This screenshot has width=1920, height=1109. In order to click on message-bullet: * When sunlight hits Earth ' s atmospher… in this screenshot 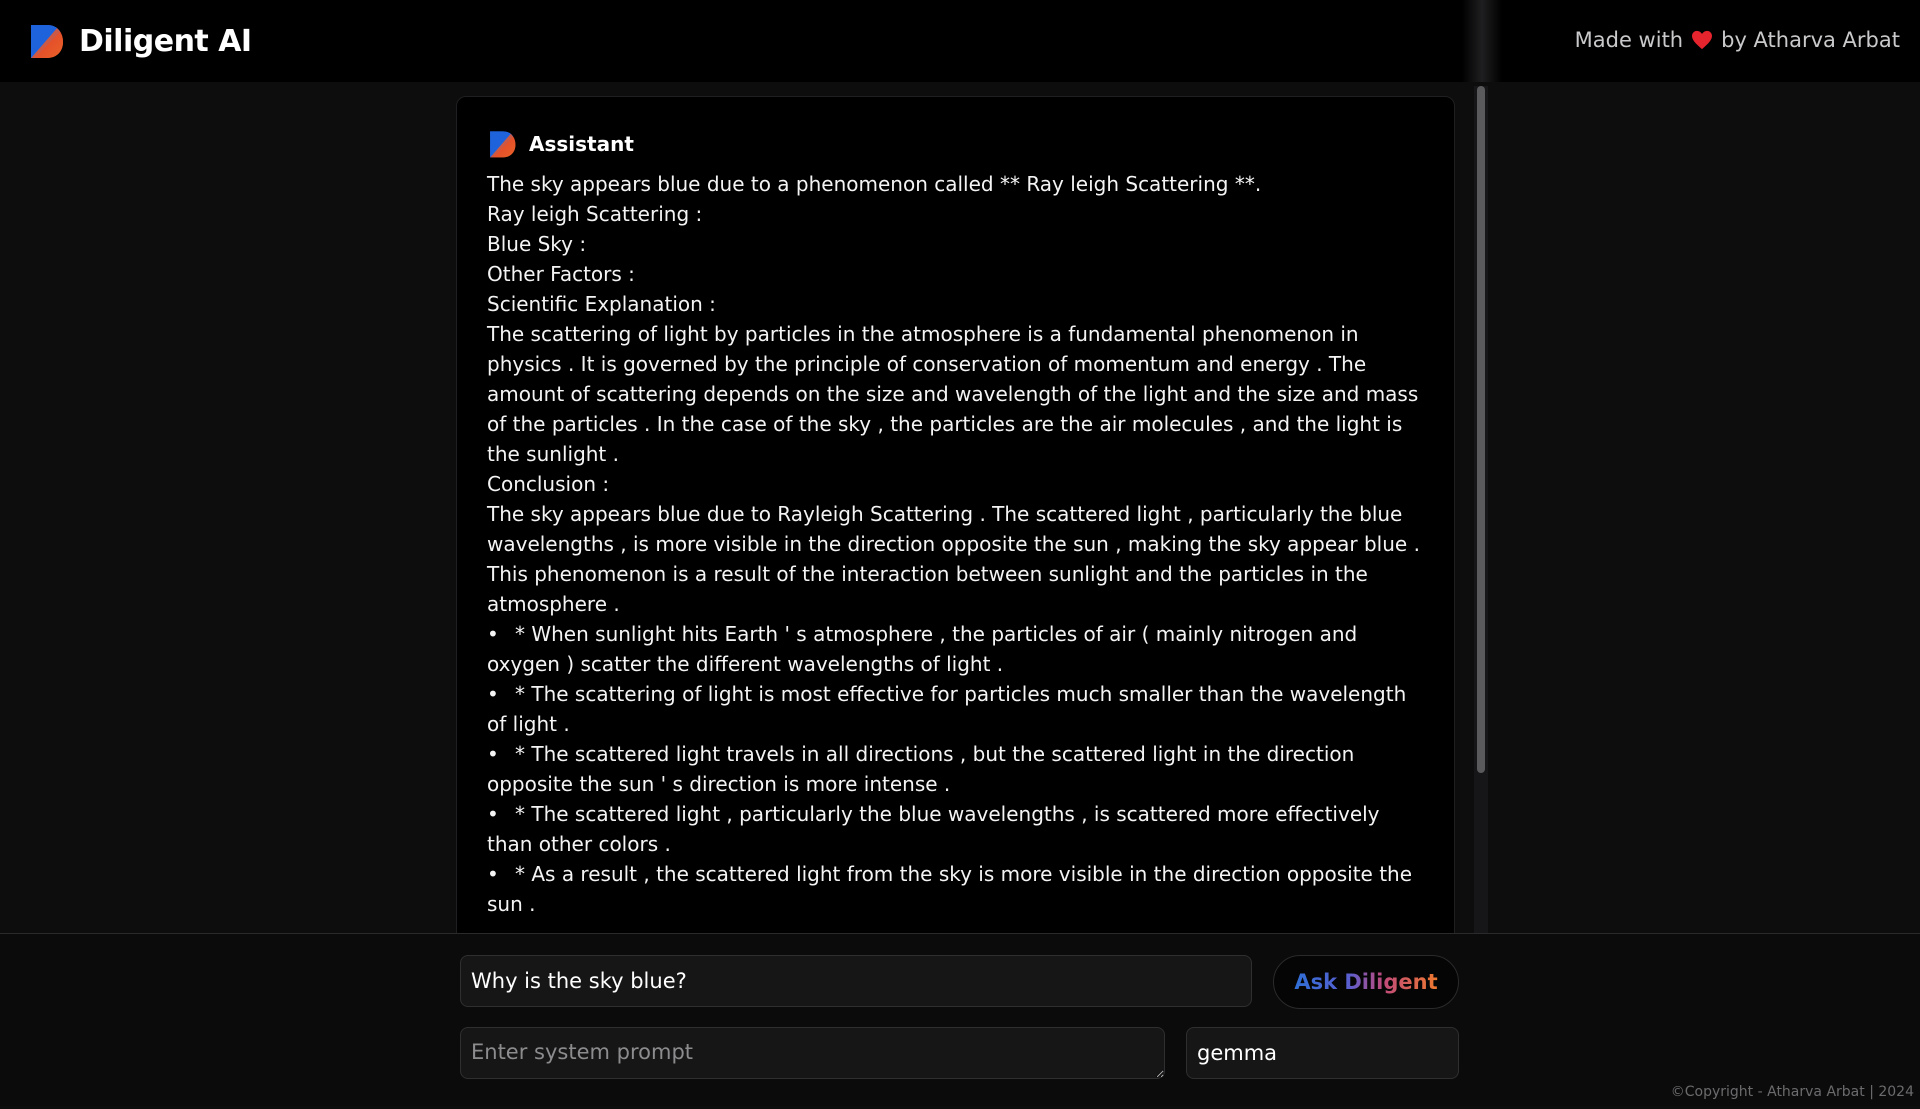, I will do `click(954, 649)`.